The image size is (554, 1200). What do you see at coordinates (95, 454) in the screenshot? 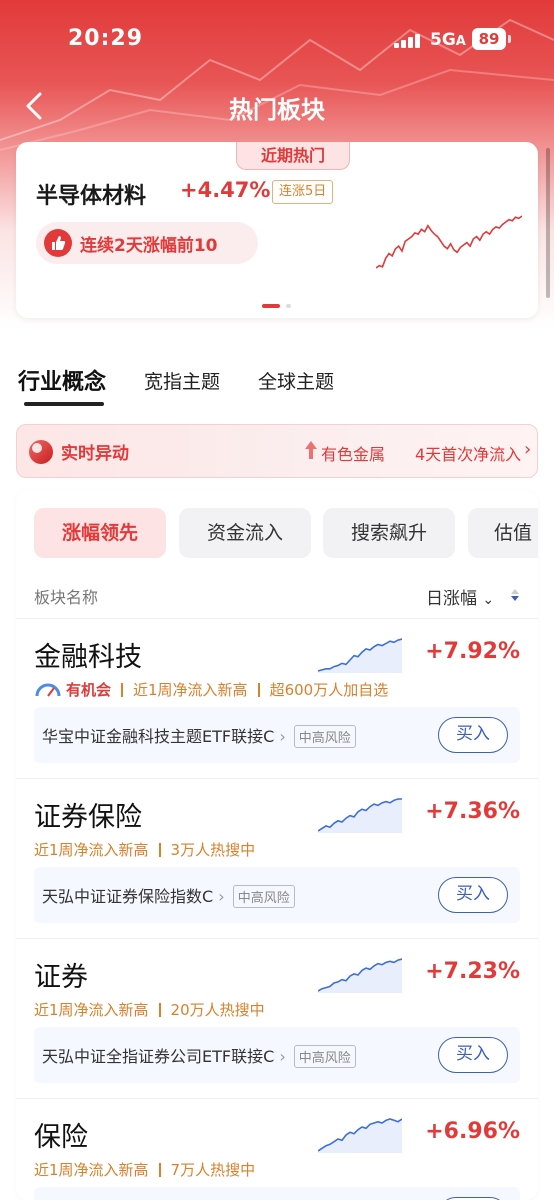
I see `alert-label: 实时异动` at bounding box center [95, 454].